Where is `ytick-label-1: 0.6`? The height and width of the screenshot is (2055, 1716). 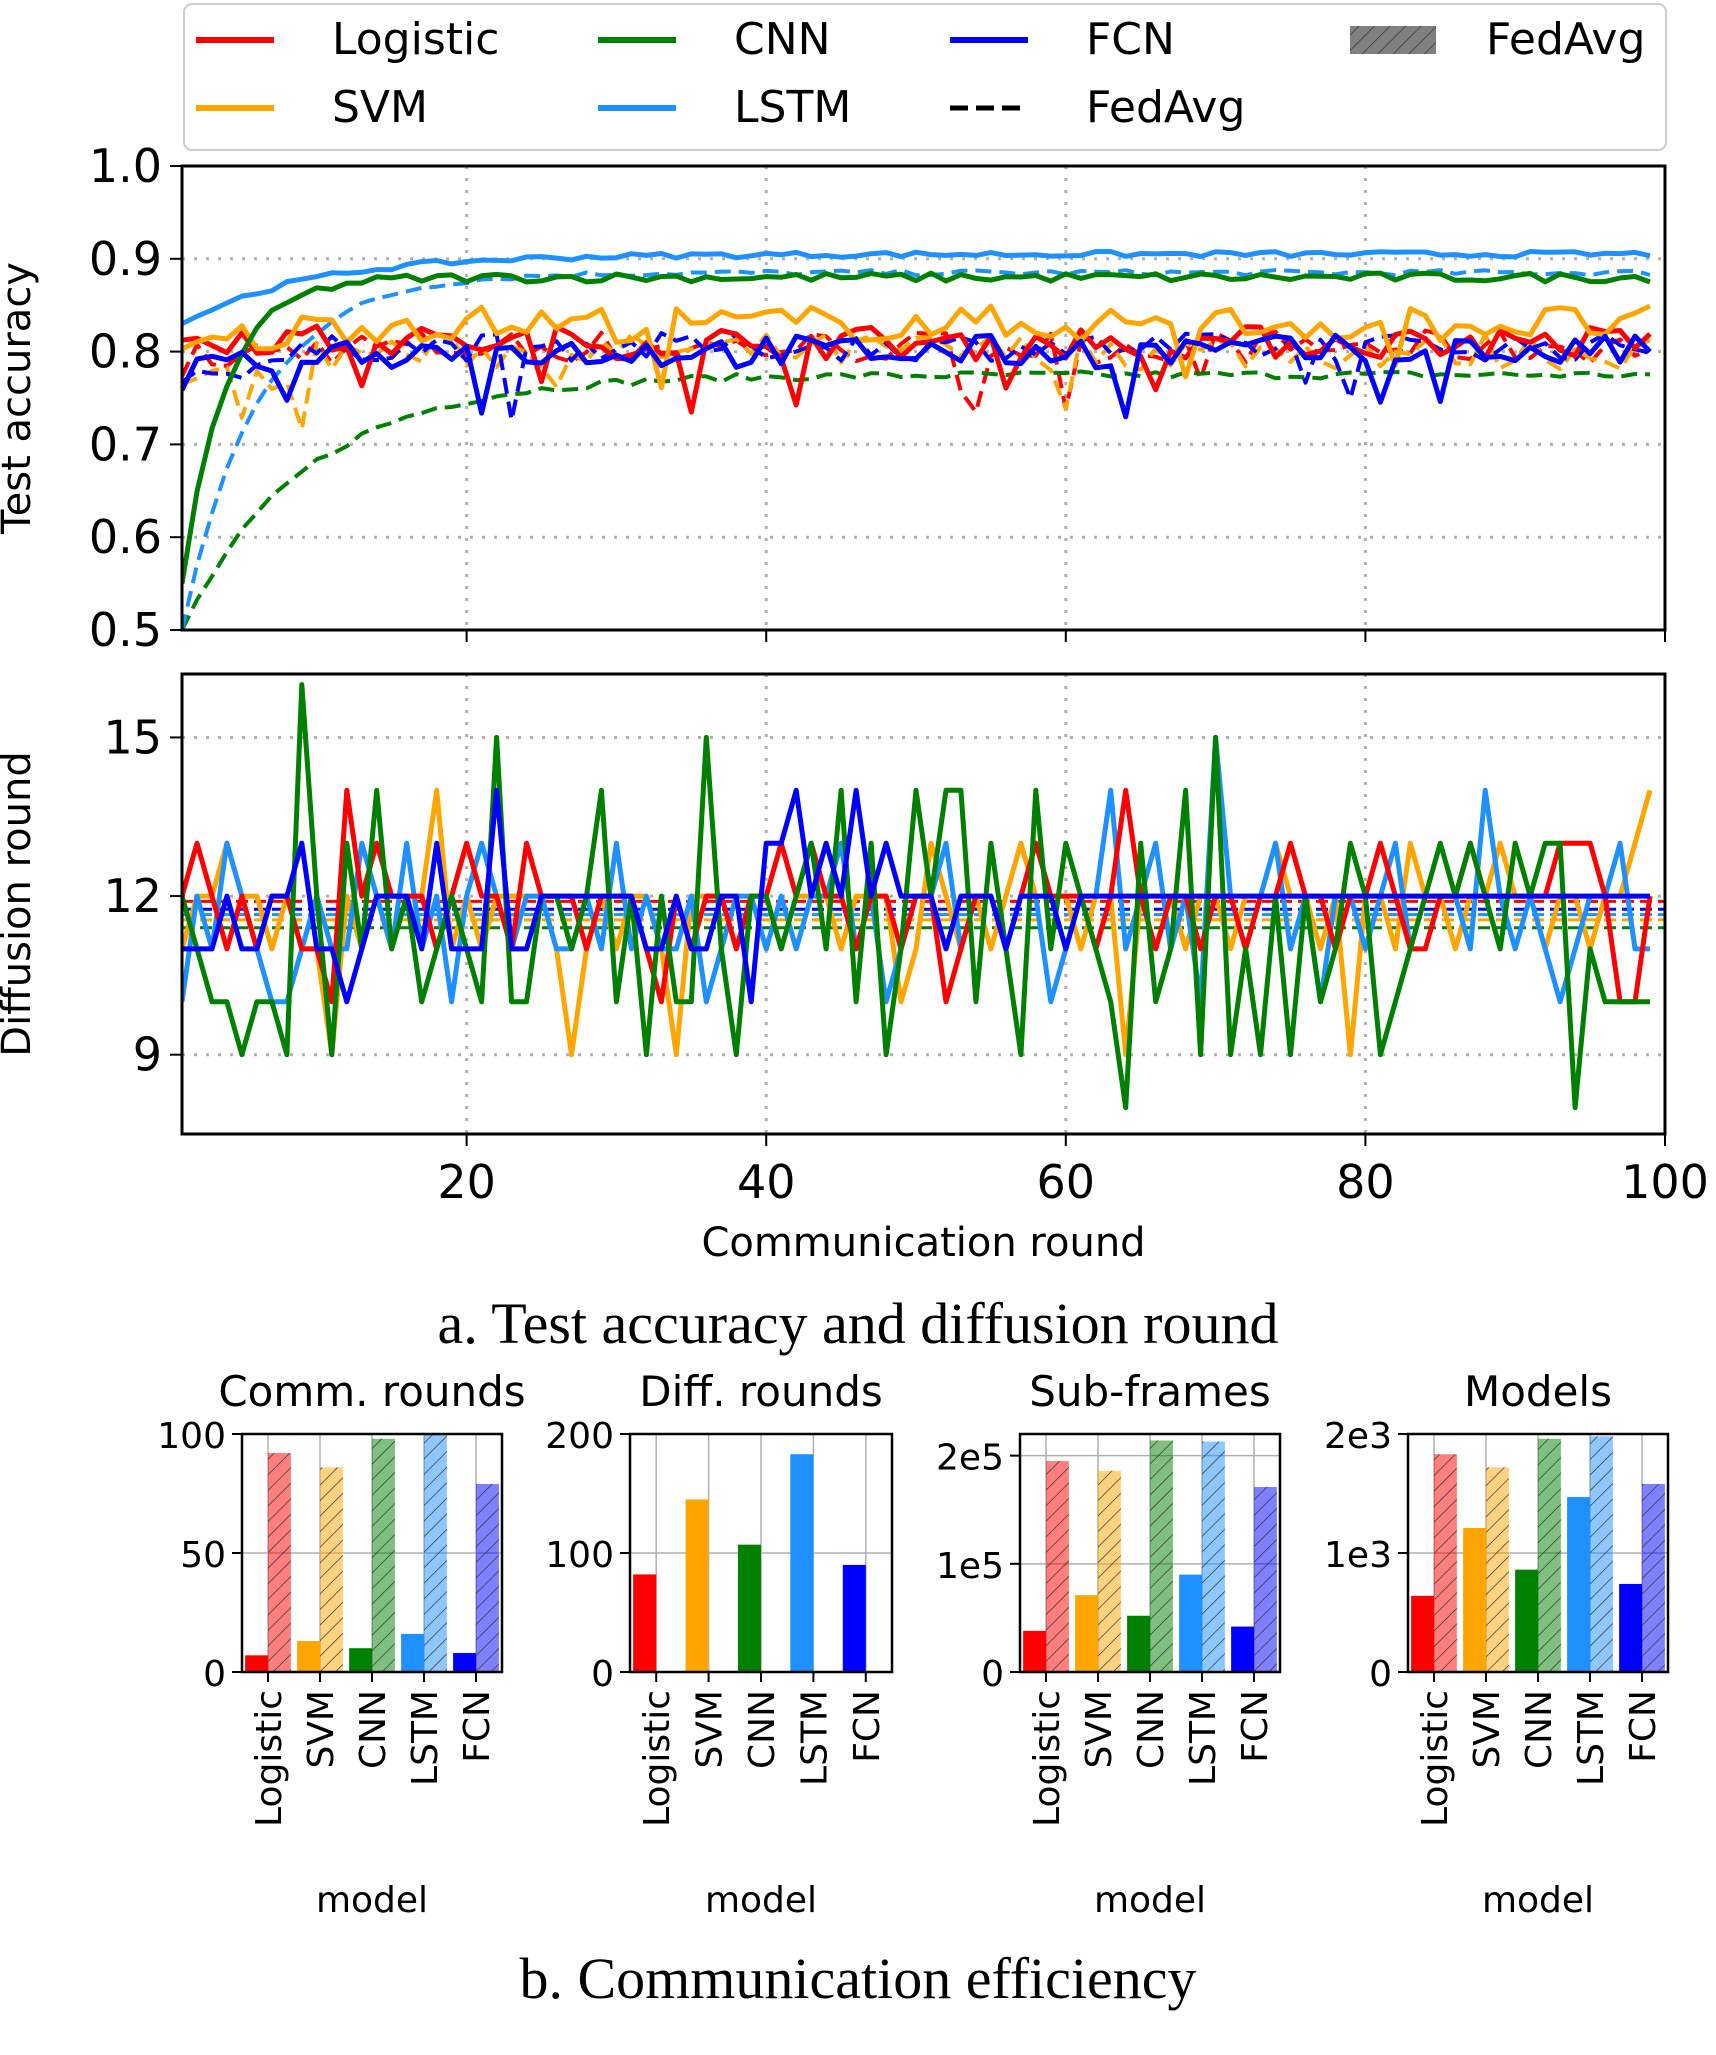 ytick-label-1: 0.6 is located at coordinates (125, 537).